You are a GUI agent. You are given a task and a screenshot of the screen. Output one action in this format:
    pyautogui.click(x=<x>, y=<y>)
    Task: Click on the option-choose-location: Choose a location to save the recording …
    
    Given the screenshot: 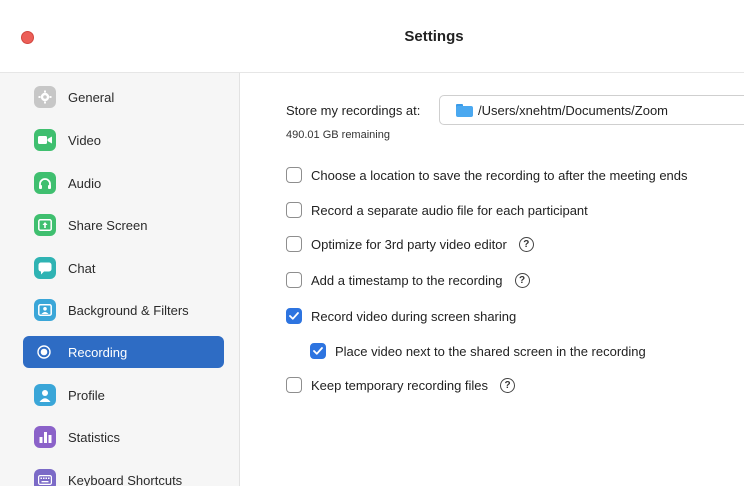 What is the action you would take?
    pyautogui.click(x=487, y=175)
    